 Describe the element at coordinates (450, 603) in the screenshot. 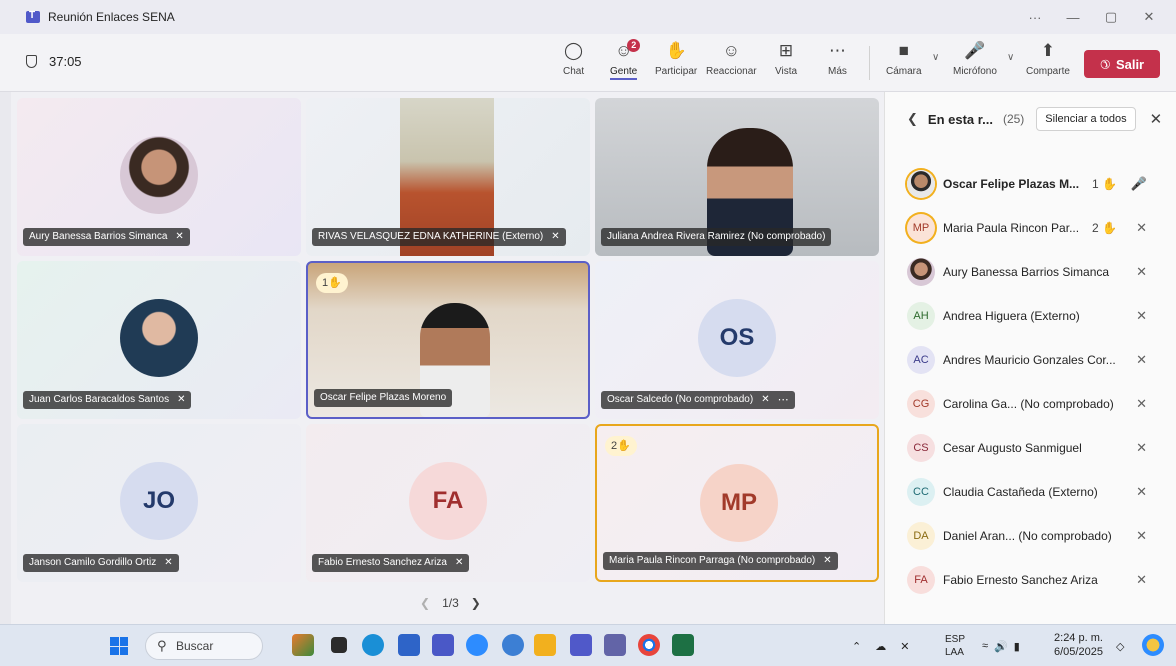

I see `gallery-pager: ❮ 1/3 ❯` at that location.